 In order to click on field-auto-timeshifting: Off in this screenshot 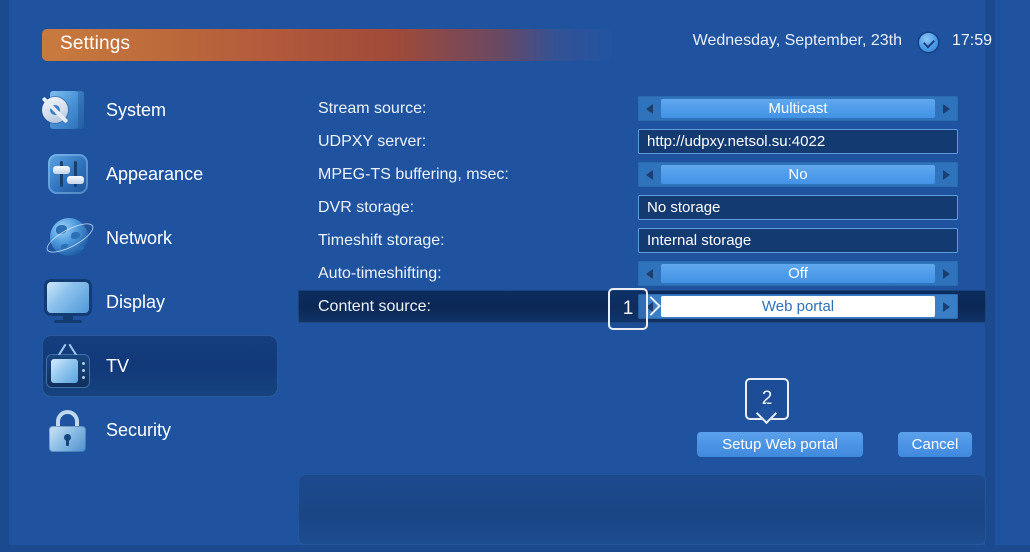, I will do `click(798, 273)`.